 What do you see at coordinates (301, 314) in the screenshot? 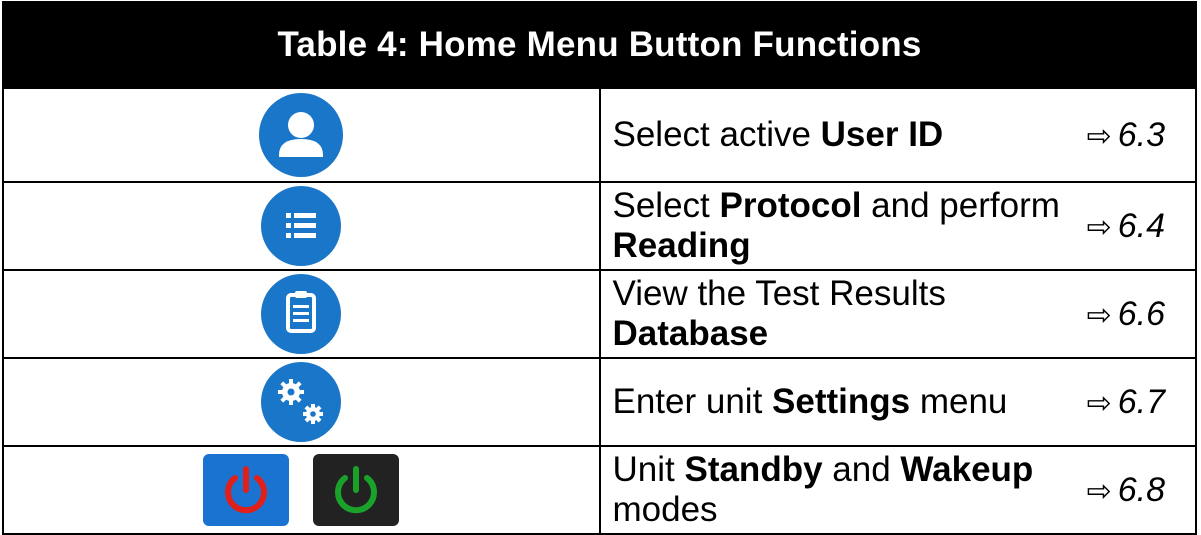
I see `clipboard-icon` at bounding box center [301, 314].